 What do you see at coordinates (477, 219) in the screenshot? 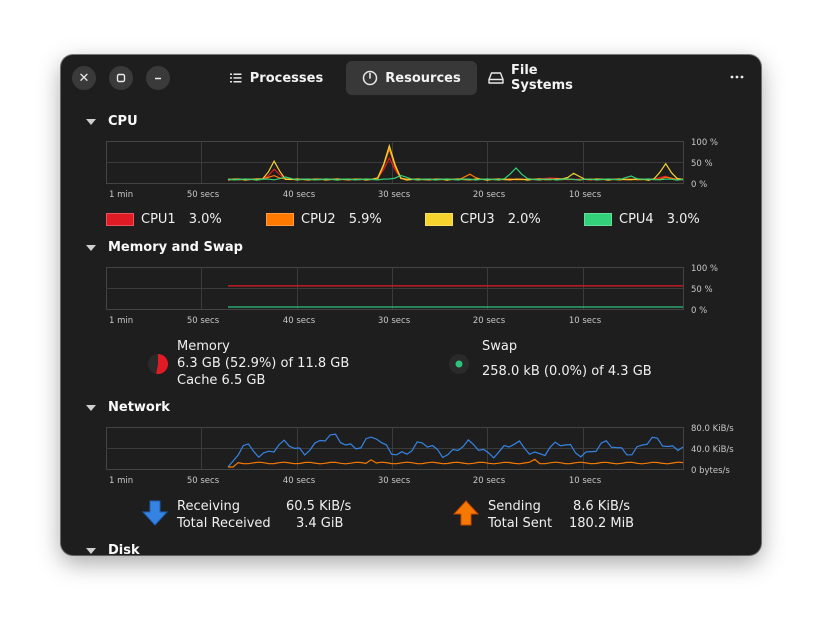
I see `cpu3-name: CPU3` at bounding box center [477, 219].